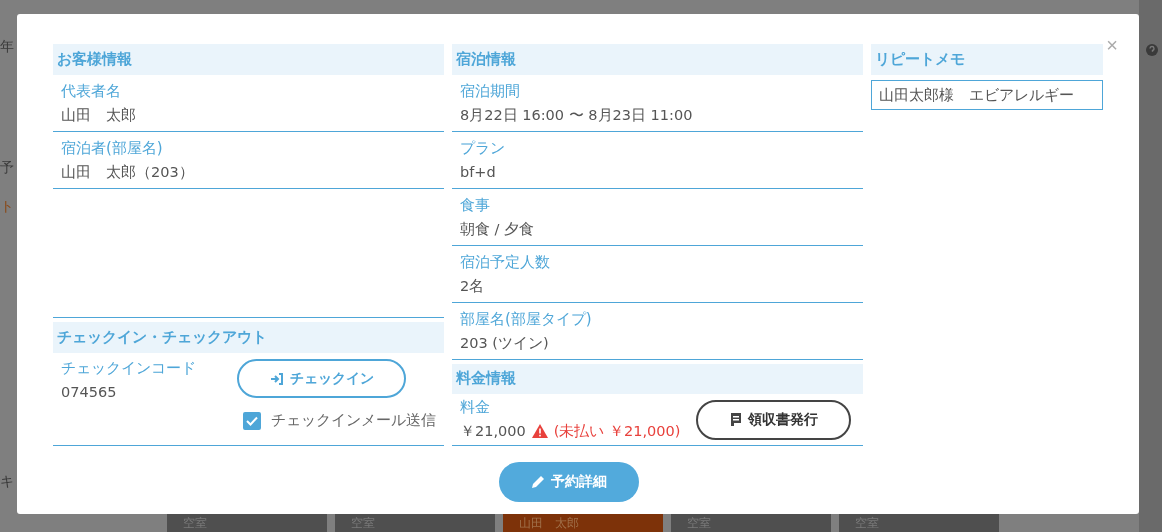  Describe the element at coordinates (7, 168) in the screenshot. I see `background-label: 予` at that location.